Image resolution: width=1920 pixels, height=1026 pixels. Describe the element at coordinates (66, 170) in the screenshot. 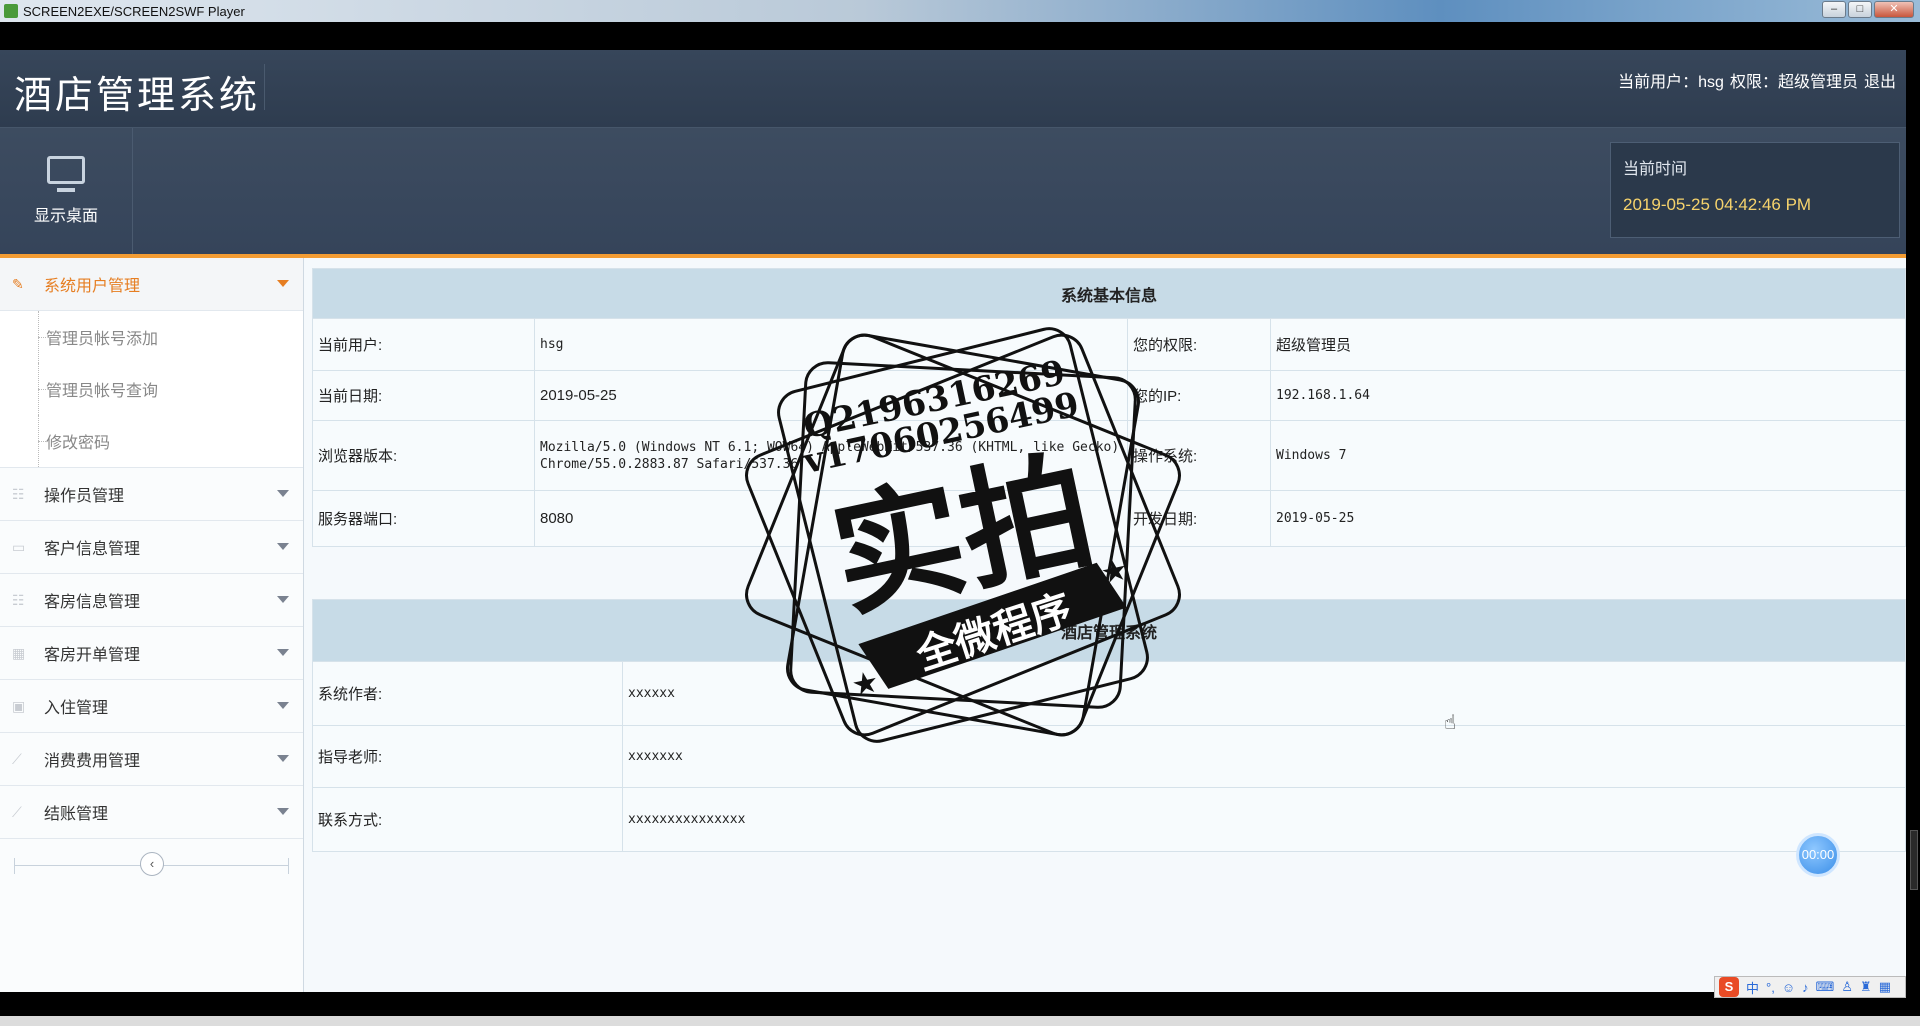

I see `monitor-icon` at that location.